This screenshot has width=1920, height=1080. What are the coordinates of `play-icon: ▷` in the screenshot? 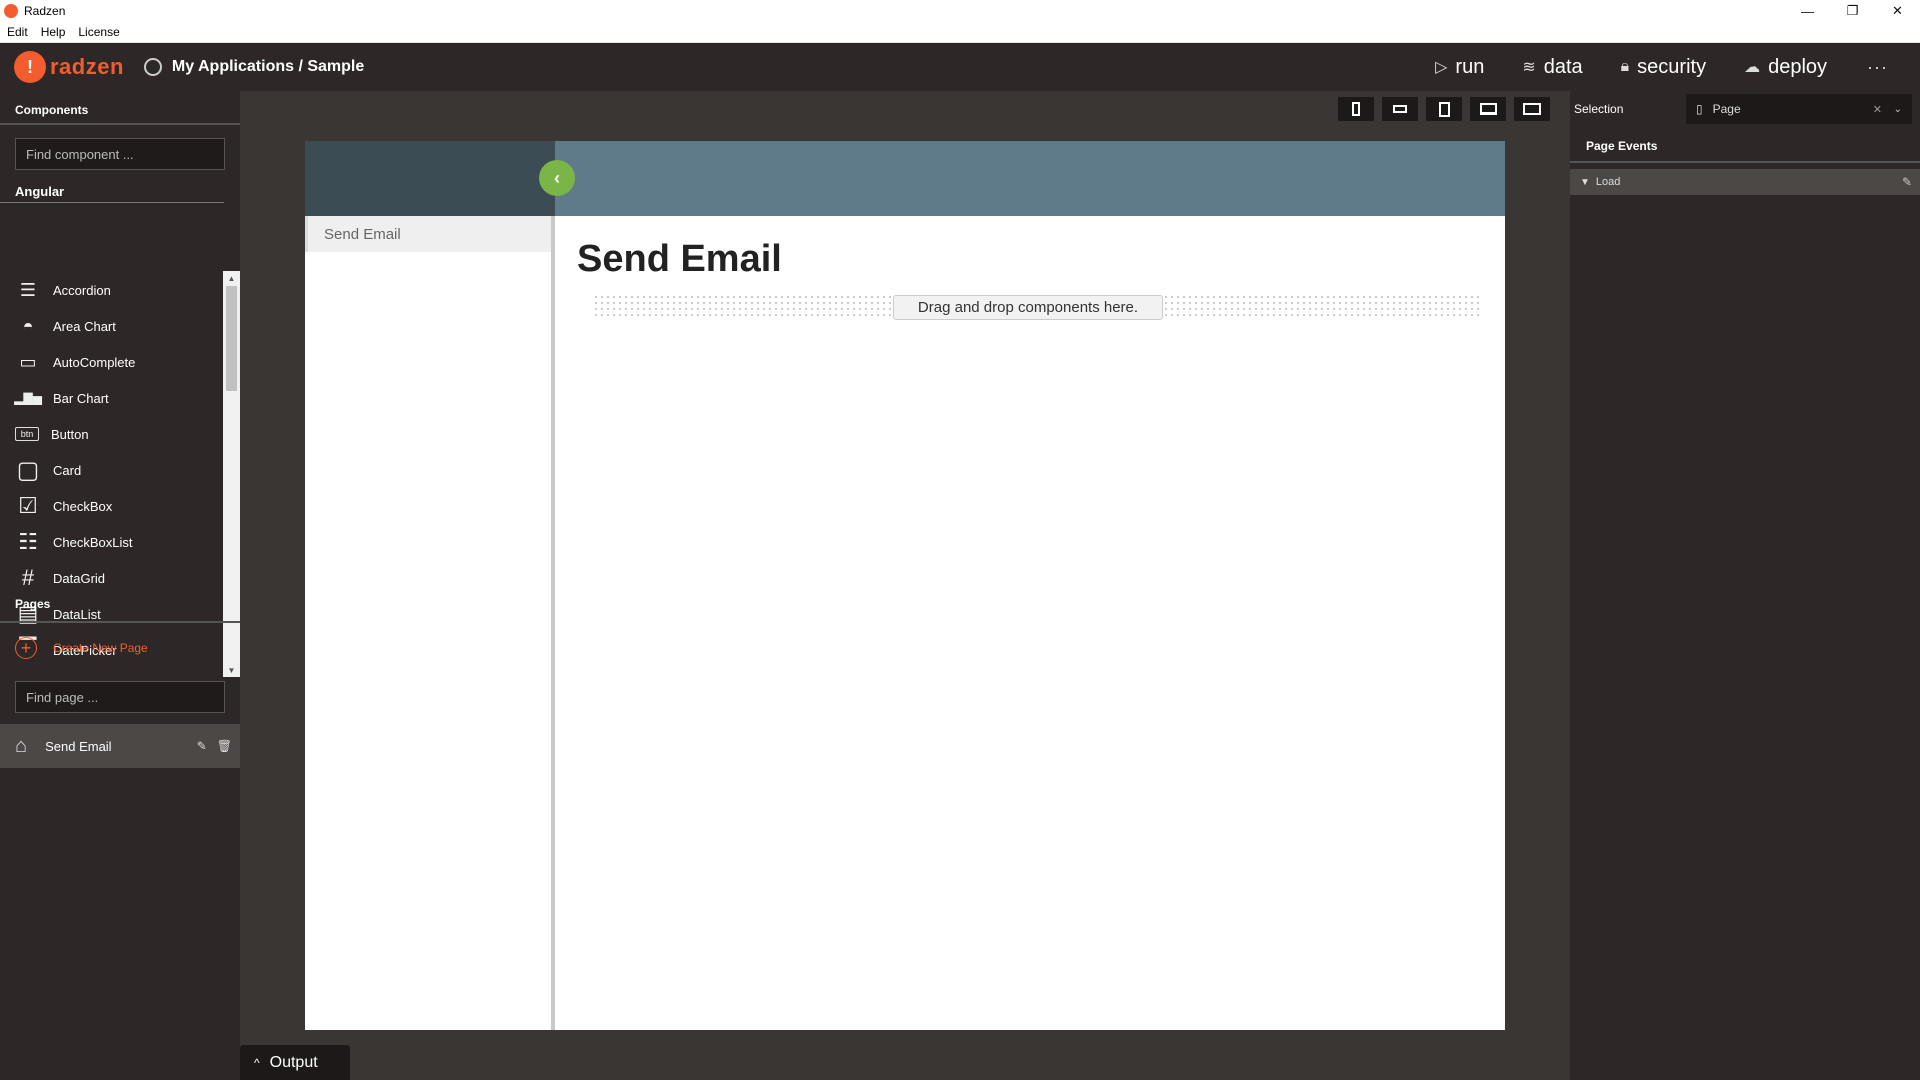 It's located at (1441, 67).